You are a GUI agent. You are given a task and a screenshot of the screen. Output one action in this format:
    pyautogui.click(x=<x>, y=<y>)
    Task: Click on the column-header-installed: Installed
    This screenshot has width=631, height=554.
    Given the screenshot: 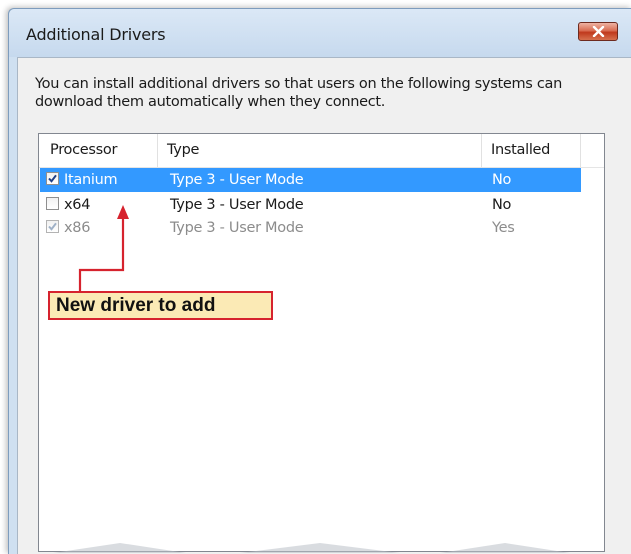 What is the action you would take?
    pyautogui.click(x=520, y=150)
    